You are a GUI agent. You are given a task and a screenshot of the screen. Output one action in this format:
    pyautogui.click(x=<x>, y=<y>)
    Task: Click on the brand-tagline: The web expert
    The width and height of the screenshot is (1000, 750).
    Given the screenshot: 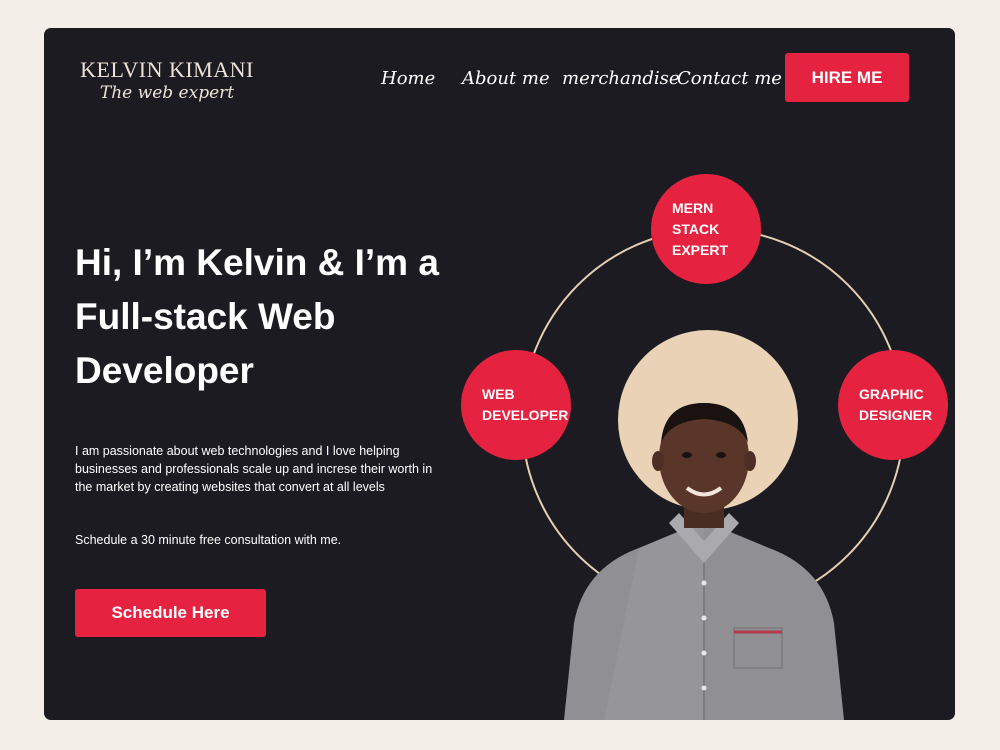 What is the action you would take?
    pyautogui.click(x=167, y=93)
    